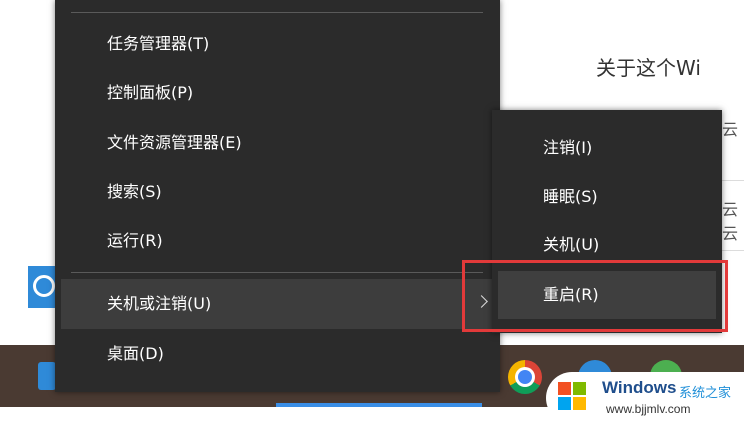  I want to click on menu-item-label: 关机或注销(U), so click(159, 303).